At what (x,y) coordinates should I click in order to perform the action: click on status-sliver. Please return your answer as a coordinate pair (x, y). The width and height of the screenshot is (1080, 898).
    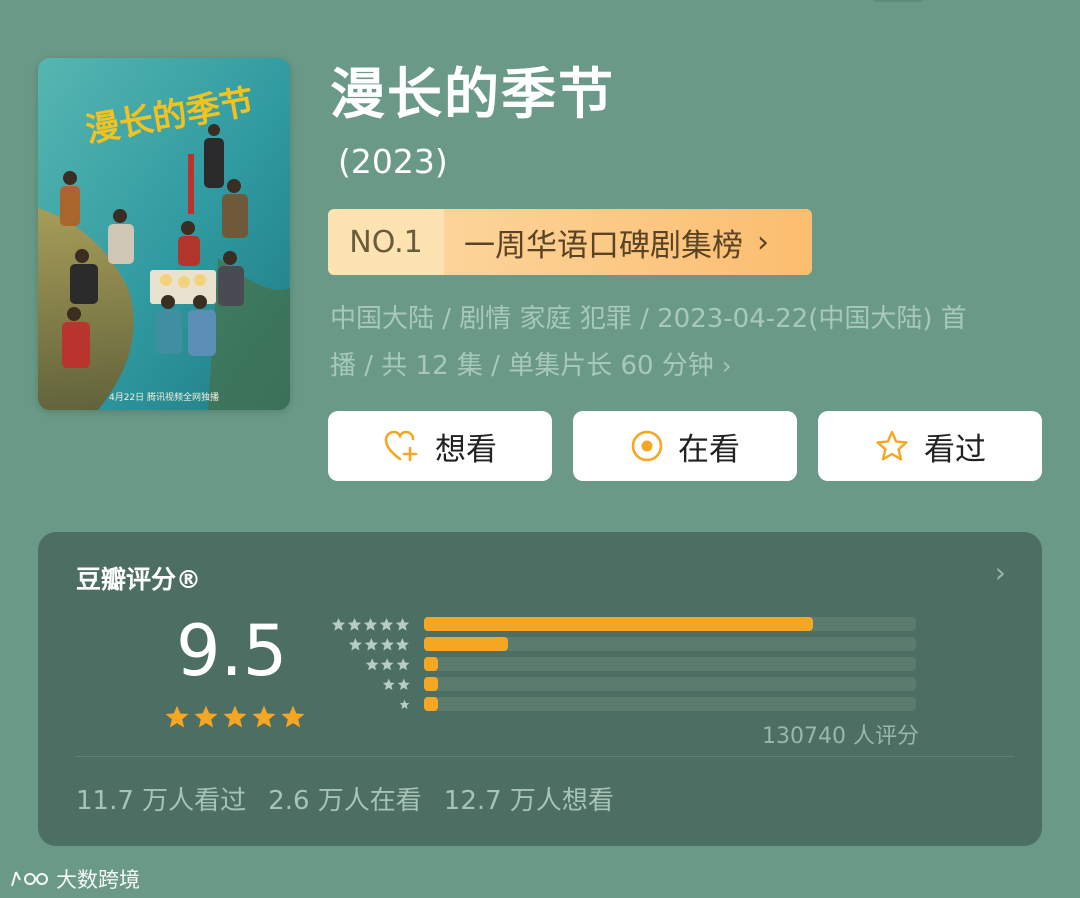
    Looking at the image, I should click on (898, 1).